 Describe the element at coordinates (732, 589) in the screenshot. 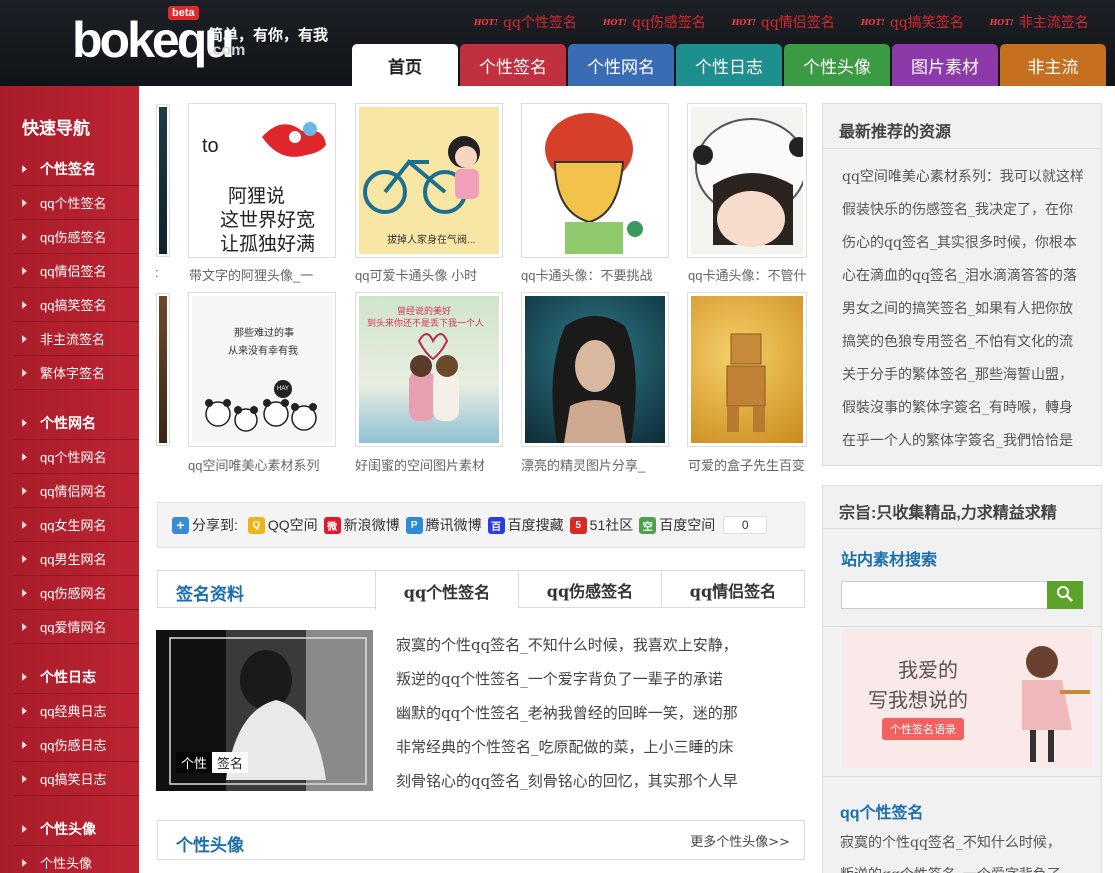

I see `tab-qq-couple-signature: qq情侣签名` at that location.